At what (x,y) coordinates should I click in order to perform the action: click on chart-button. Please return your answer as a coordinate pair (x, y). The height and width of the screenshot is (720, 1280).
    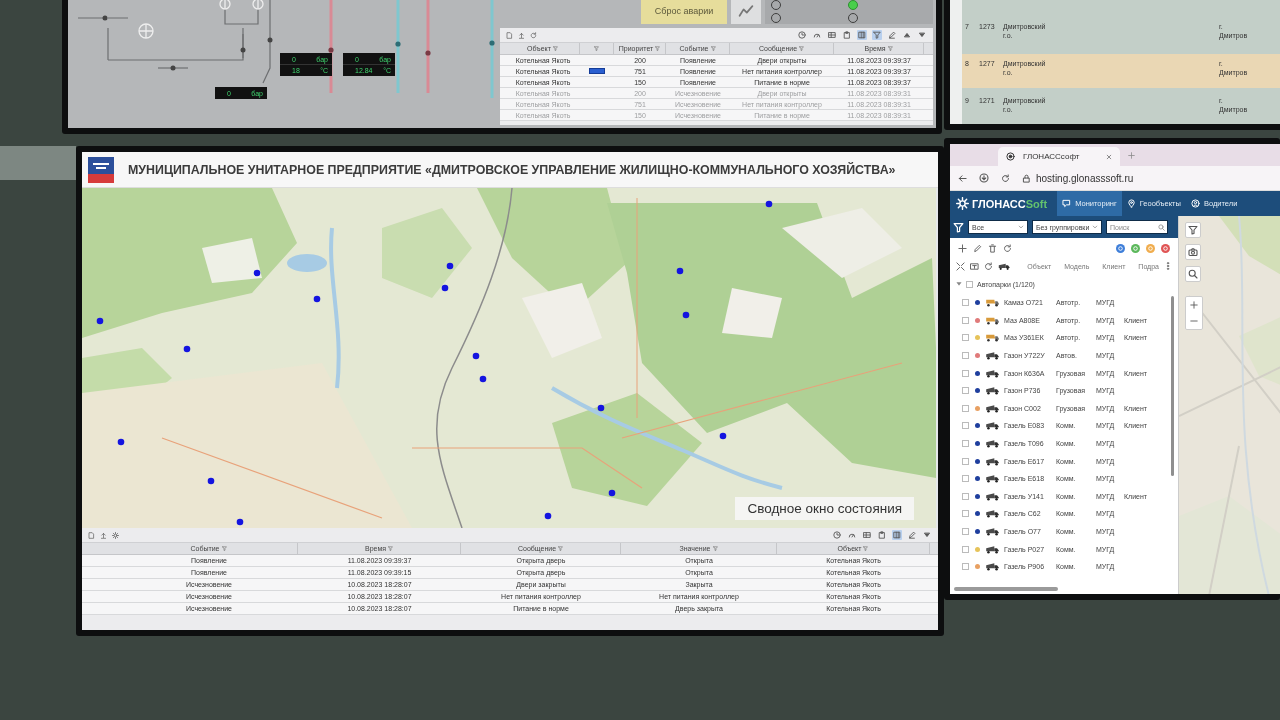
    Looking at the image, I should click on (746, 12).